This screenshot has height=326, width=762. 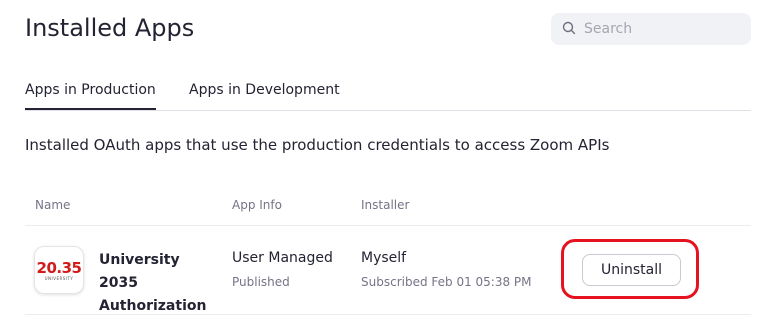 I want to click on app-name-text: University 2035 Authorization, so click(x=153, y=283).